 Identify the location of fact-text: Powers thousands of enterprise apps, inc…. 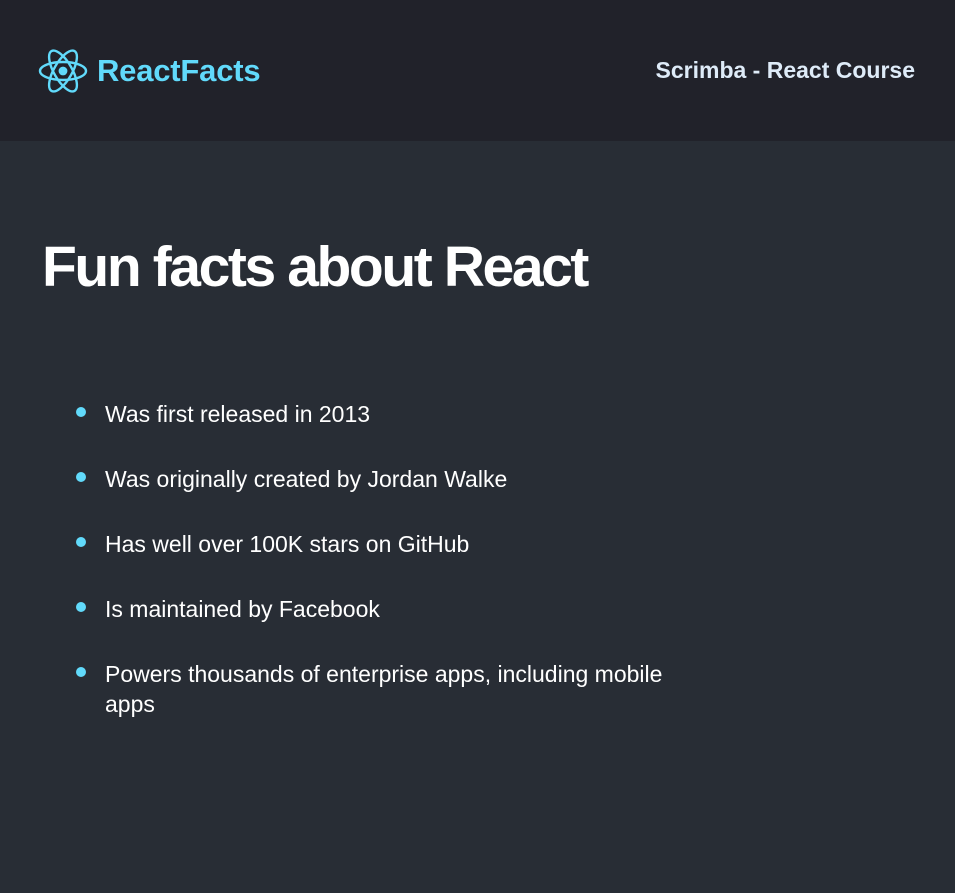
(384, 689).